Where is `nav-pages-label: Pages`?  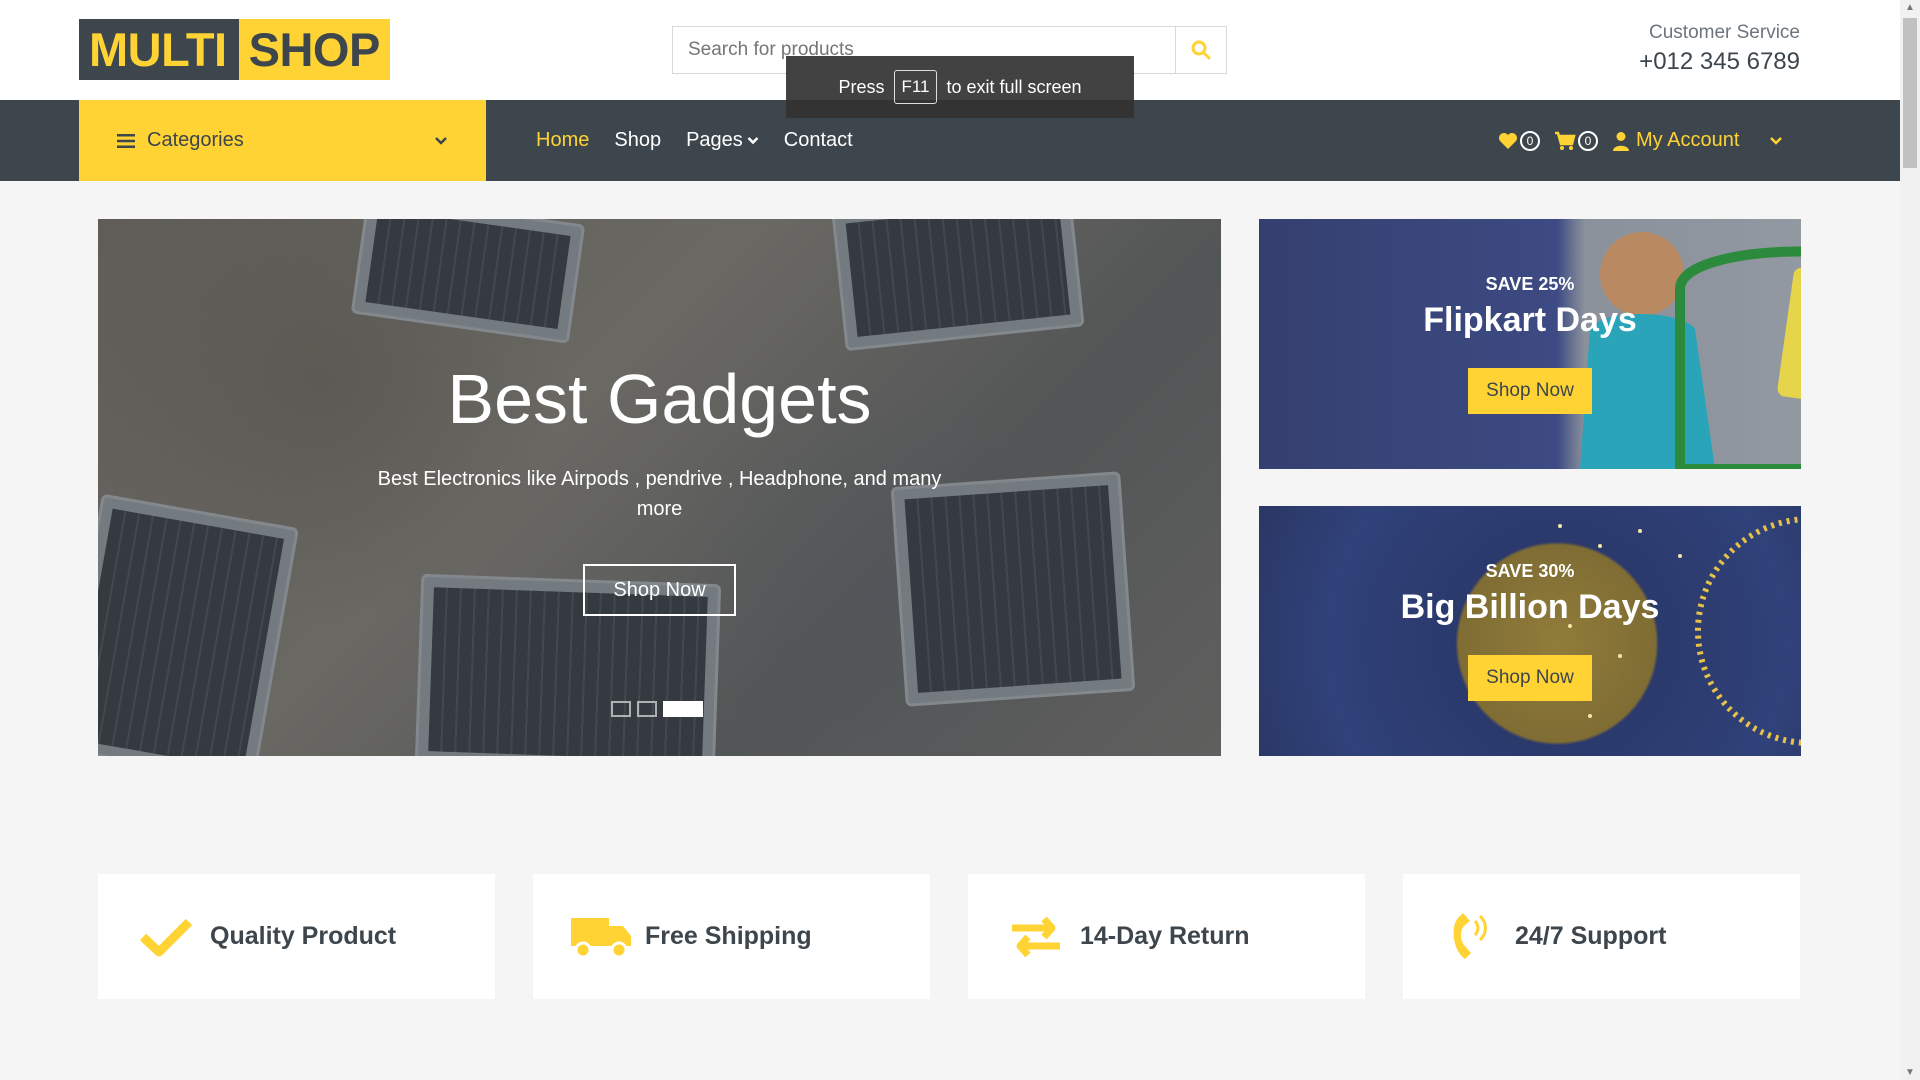 nav-pages-label: Pages is located at coordinates (714, 140).